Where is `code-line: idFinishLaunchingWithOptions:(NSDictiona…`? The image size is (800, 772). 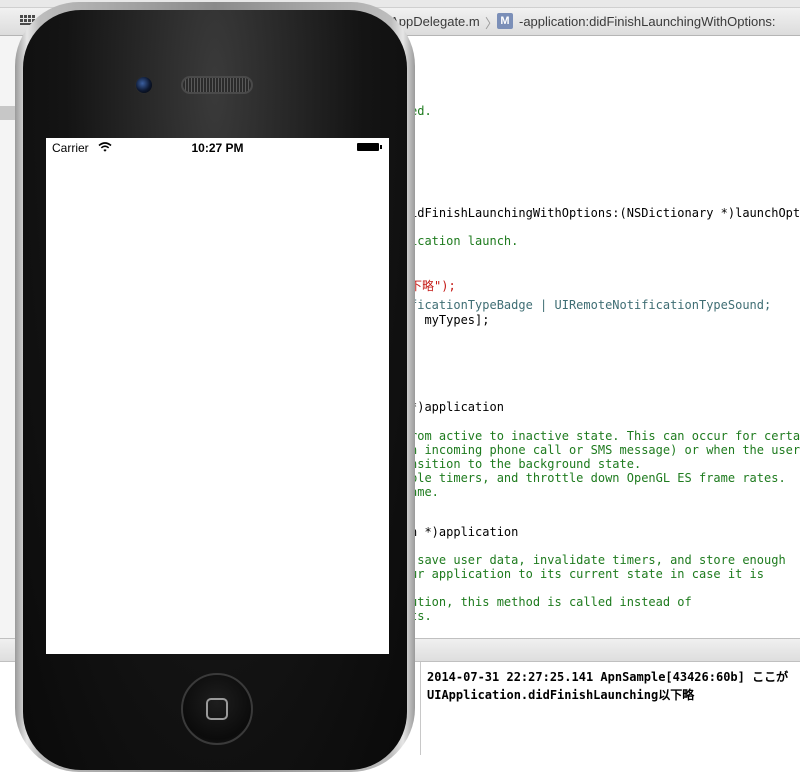 code-line: idFinishLaunchingWithOptions:(NSDictiona… is located at coordinates (605, 213).